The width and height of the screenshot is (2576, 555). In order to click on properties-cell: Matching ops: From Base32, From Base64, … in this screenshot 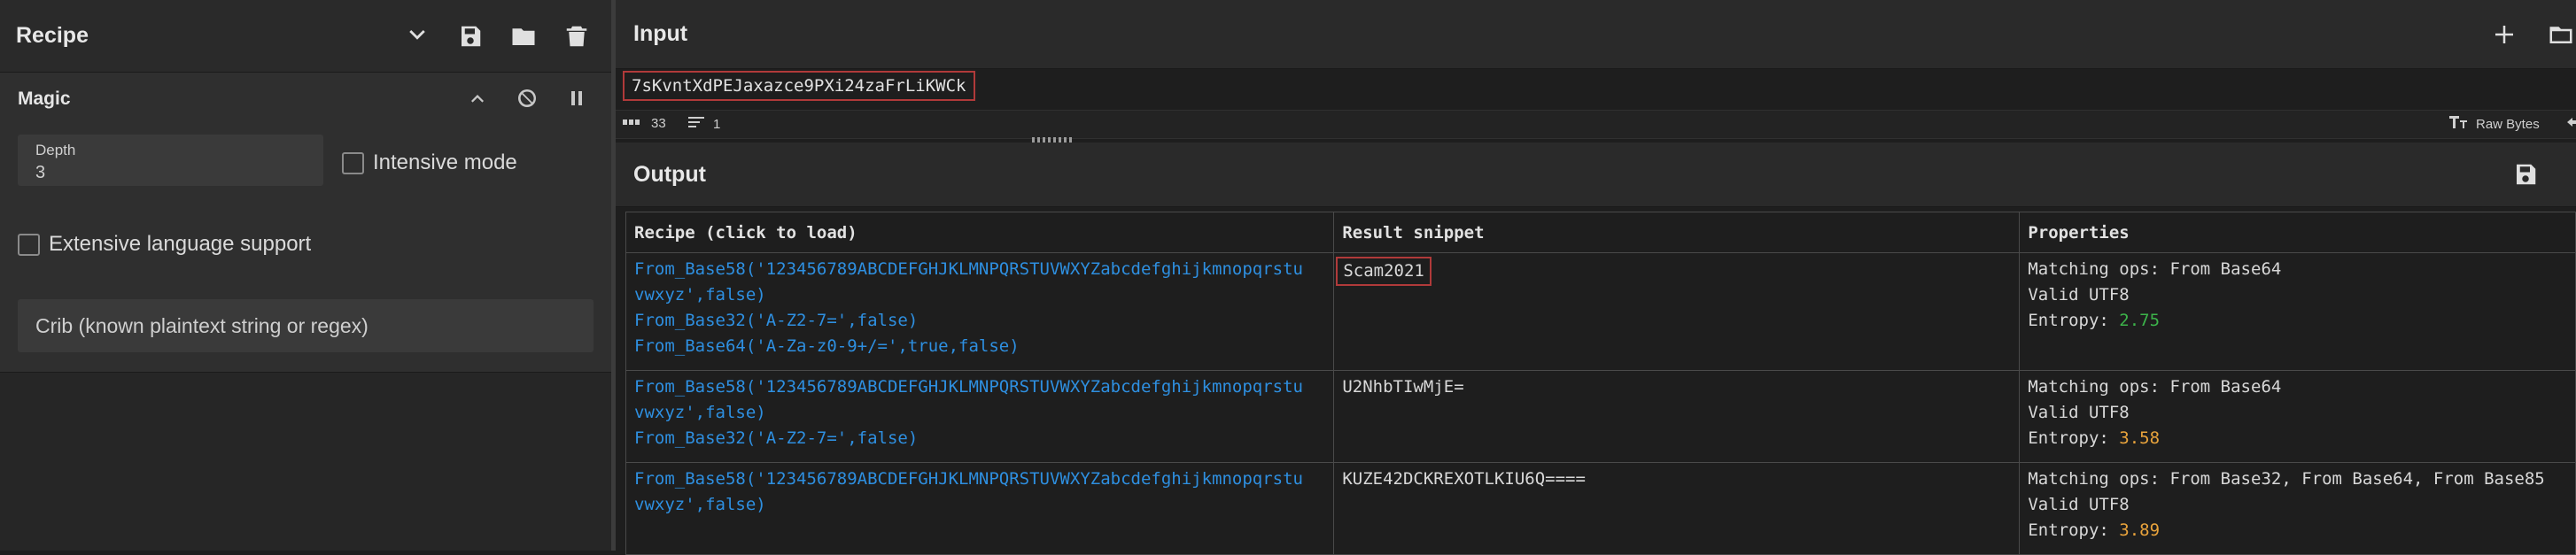, I will do `click(2297, 508)`.